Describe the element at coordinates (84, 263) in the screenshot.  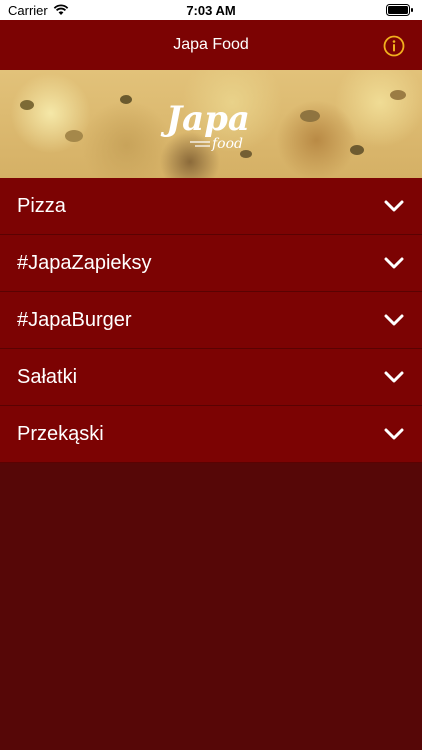
I see `category-label: #JapaZapieksy` at that location.